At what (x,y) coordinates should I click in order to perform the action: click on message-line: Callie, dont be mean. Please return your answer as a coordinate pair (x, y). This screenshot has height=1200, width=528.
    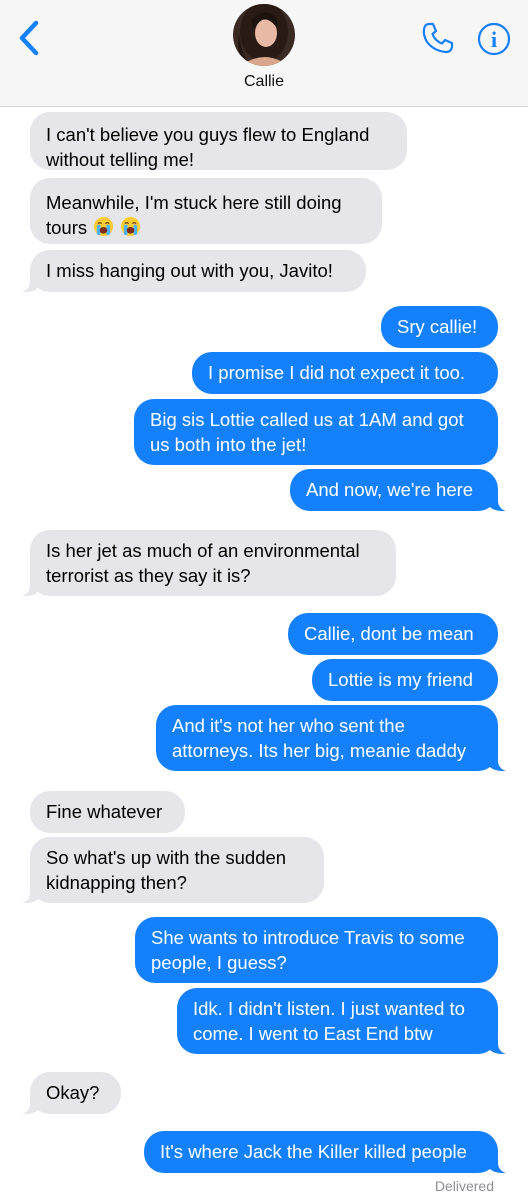
    Looking at the image, I should click on (389, 633).